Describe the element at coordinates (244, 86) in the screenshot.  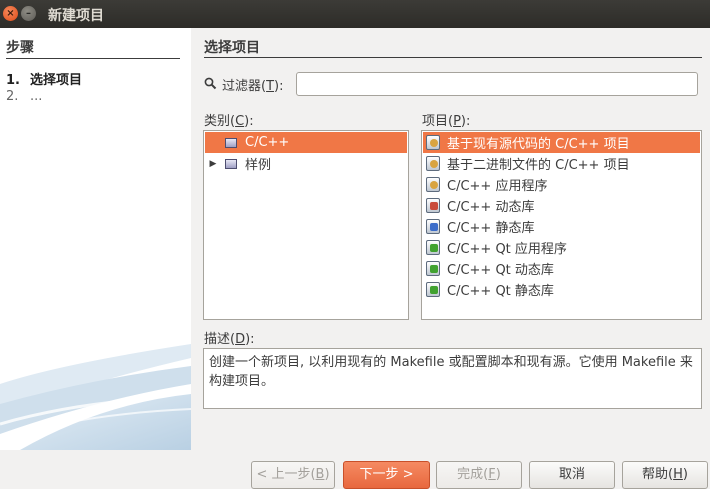
I see `filter-label-text: 过滤器(` at that location.